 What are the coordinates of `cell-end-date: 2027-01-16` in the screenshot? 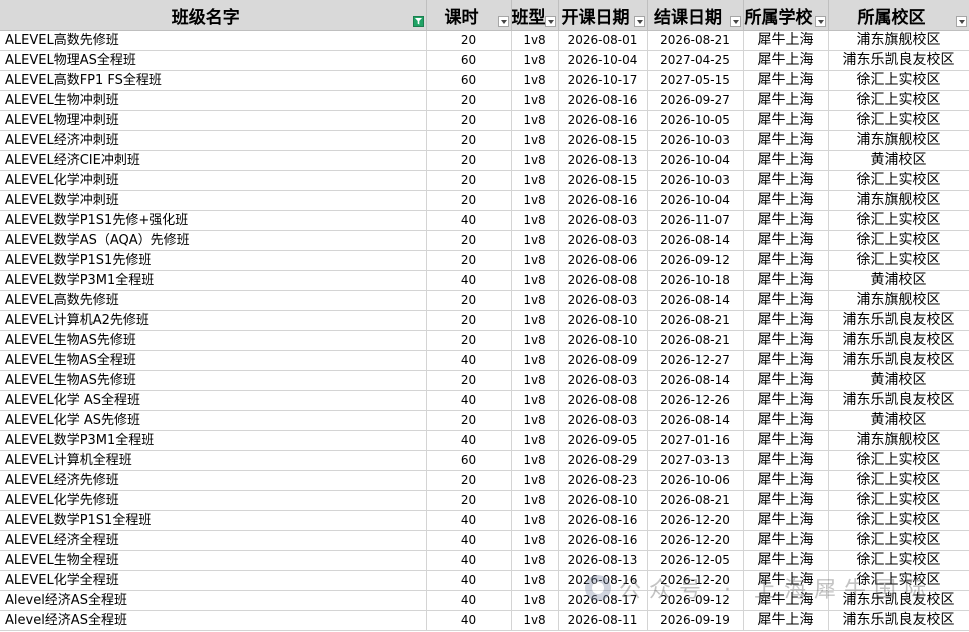 It's located at (695, 440).